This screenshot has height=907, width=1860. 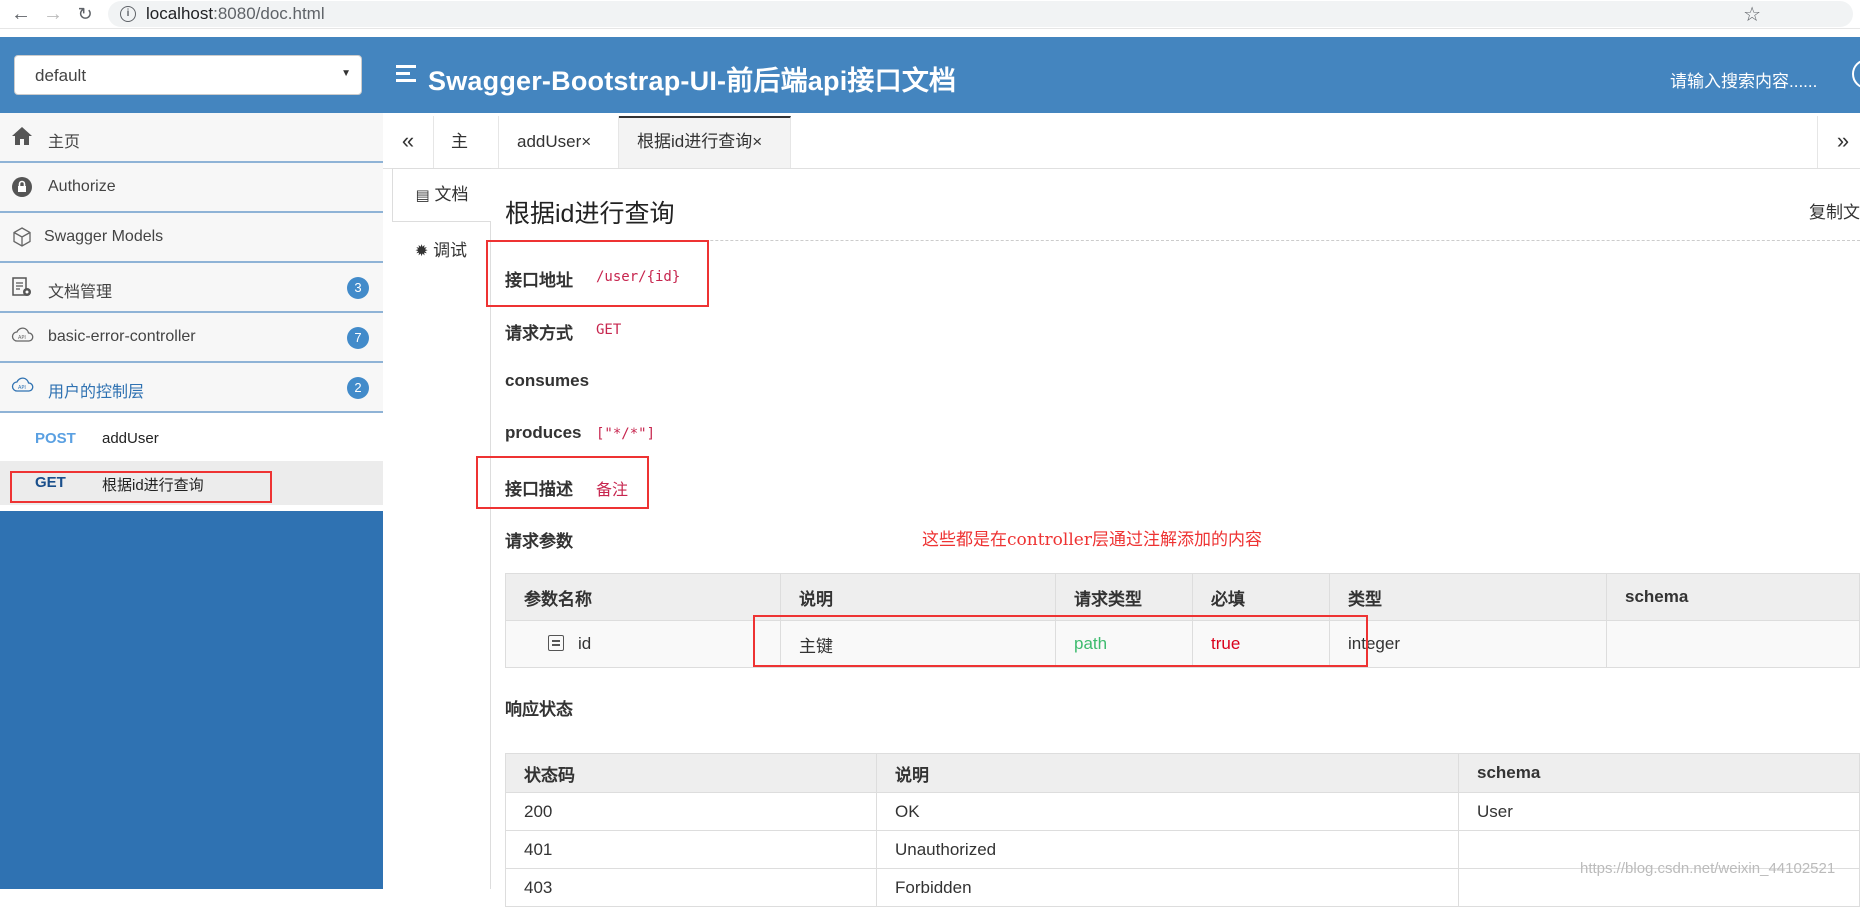 I want to click on bug-icon: ✹, so click(x=421, y=251).